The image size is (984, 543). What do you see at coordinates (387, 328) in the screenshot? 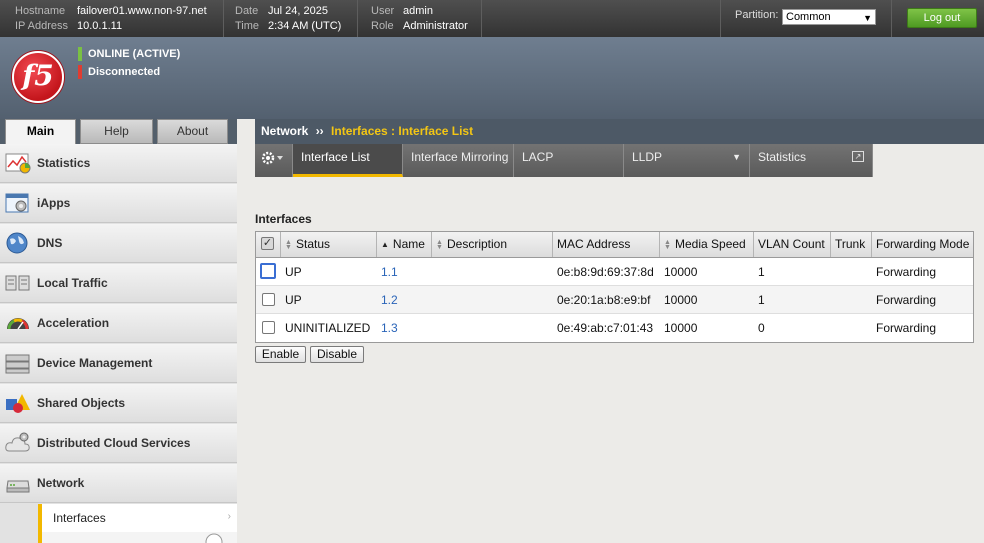
I see `interface-name-link: 1.3` at bounding box center [387, 328].